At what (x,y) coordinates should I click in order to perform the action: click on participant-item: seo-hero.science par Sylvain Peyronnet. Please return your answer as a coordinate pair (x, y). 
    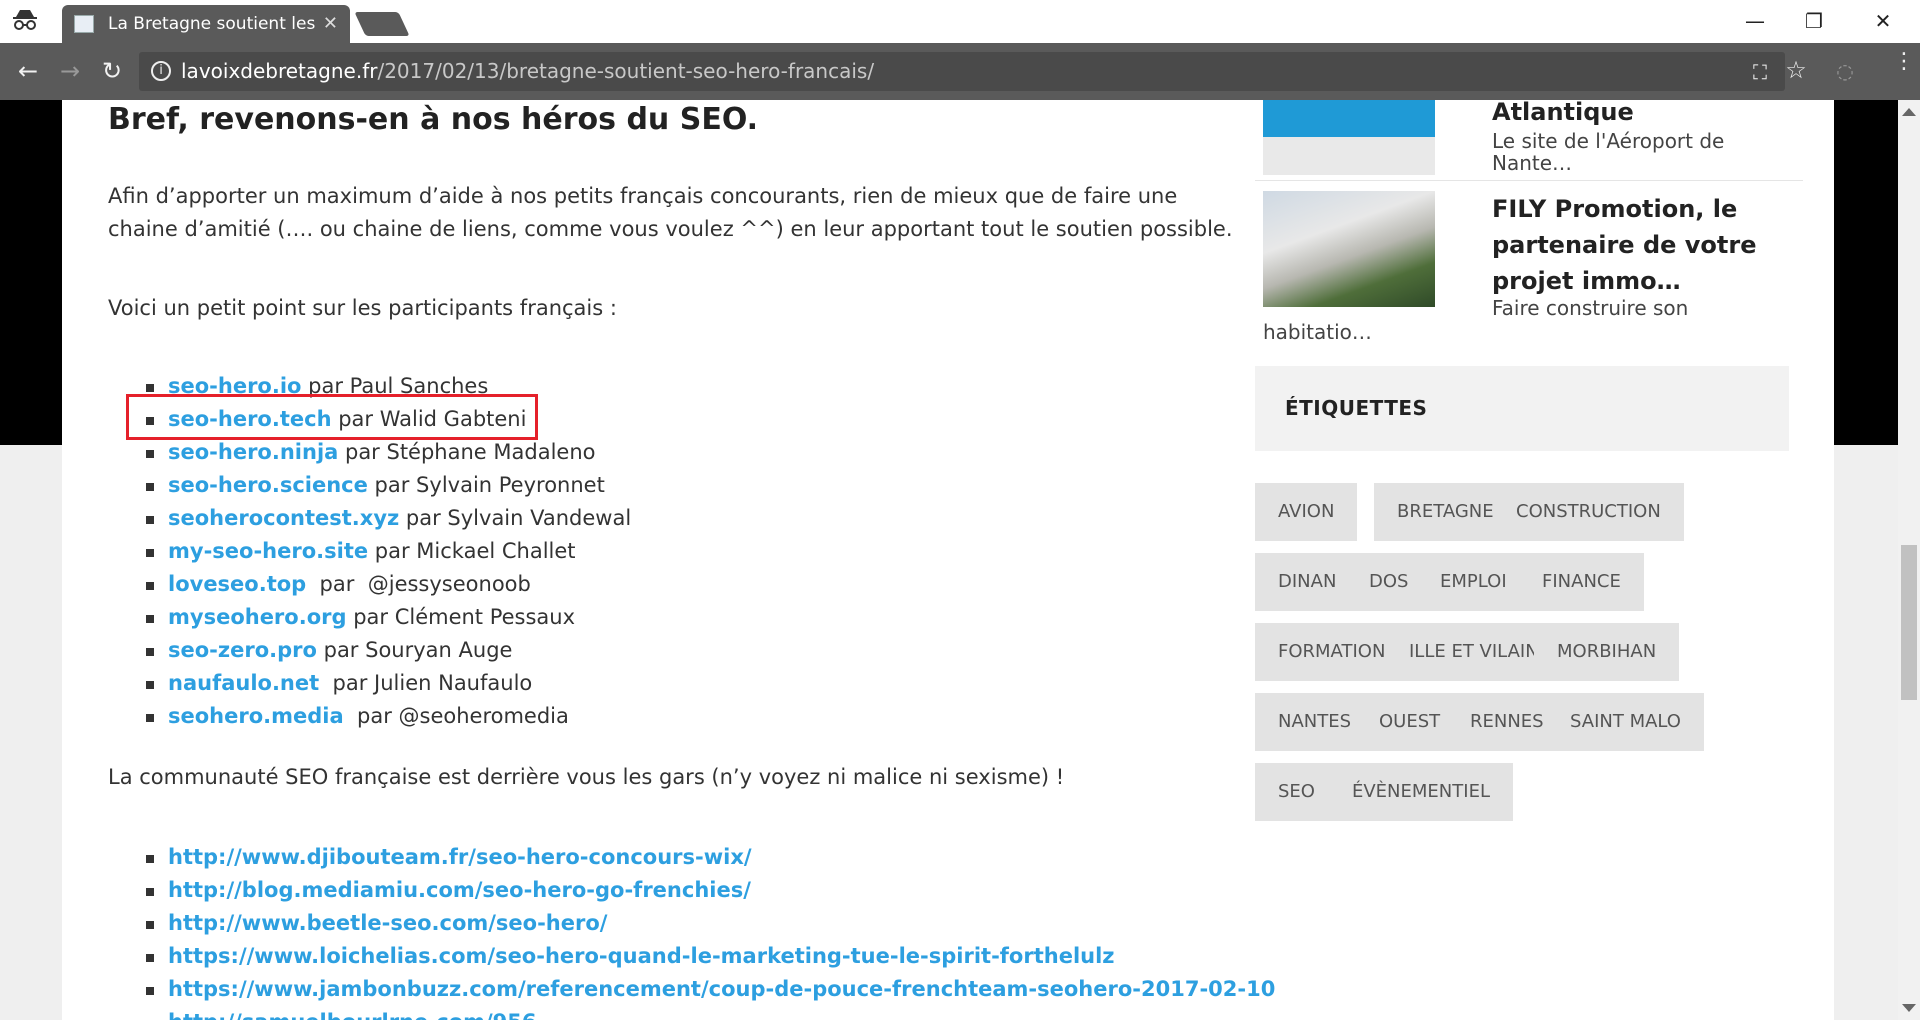
    Looking at the image, I should click on (369, 485).